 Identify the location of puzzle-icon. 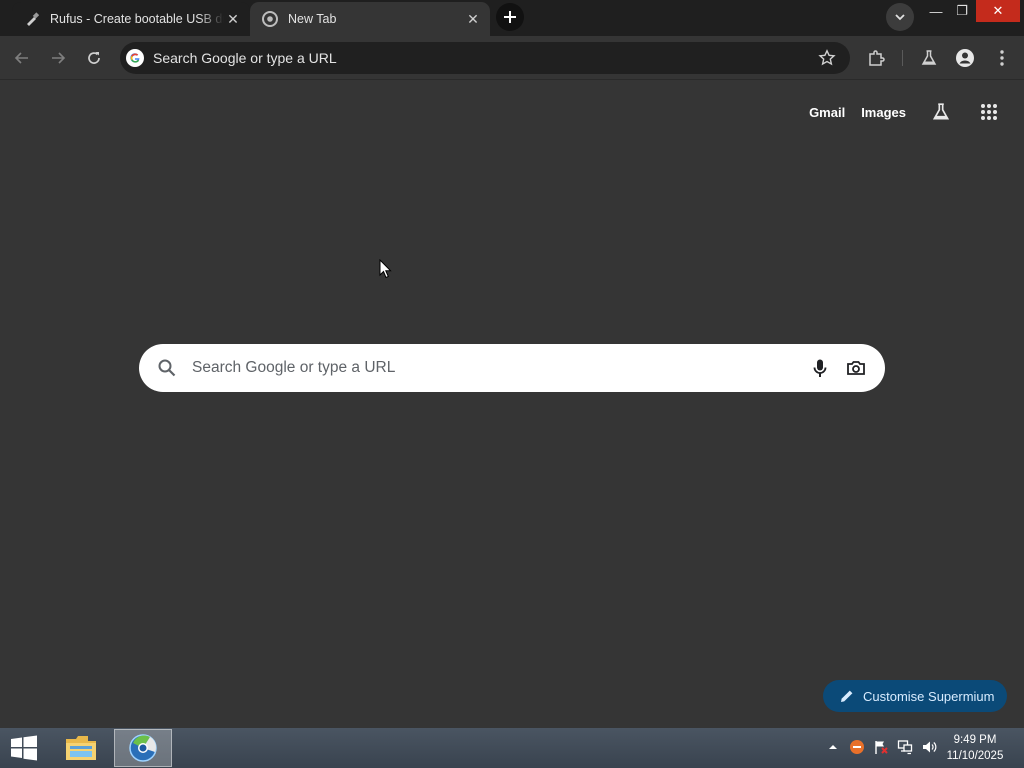
(877, 58).